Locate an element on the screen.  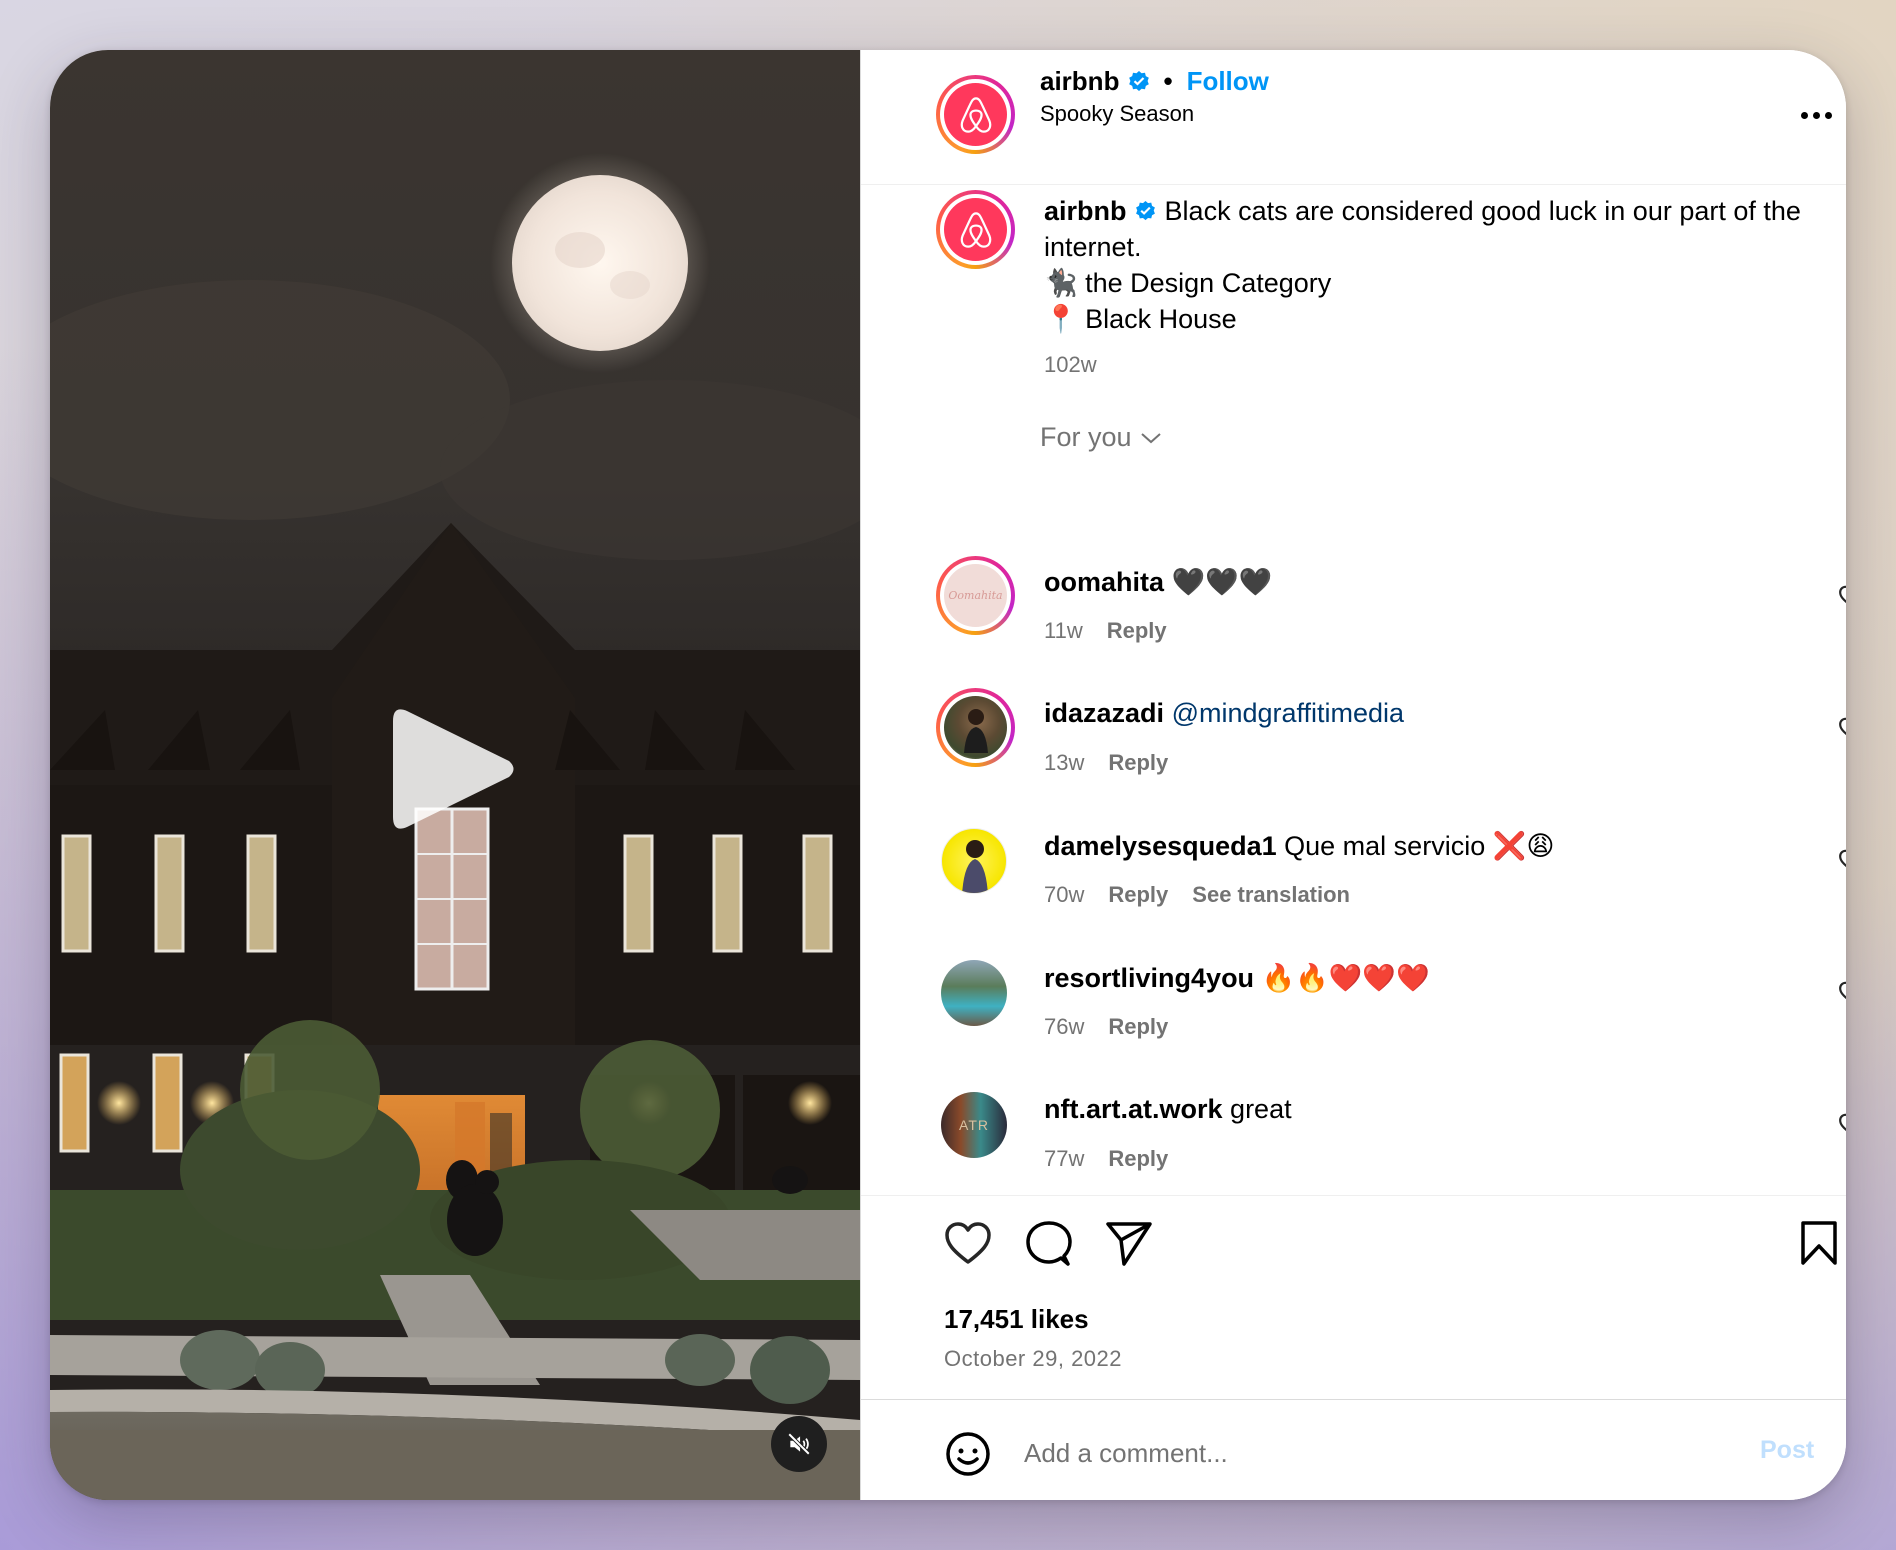
comment-meta: 70w Reply See translation is located at coordinates (1197, 895).